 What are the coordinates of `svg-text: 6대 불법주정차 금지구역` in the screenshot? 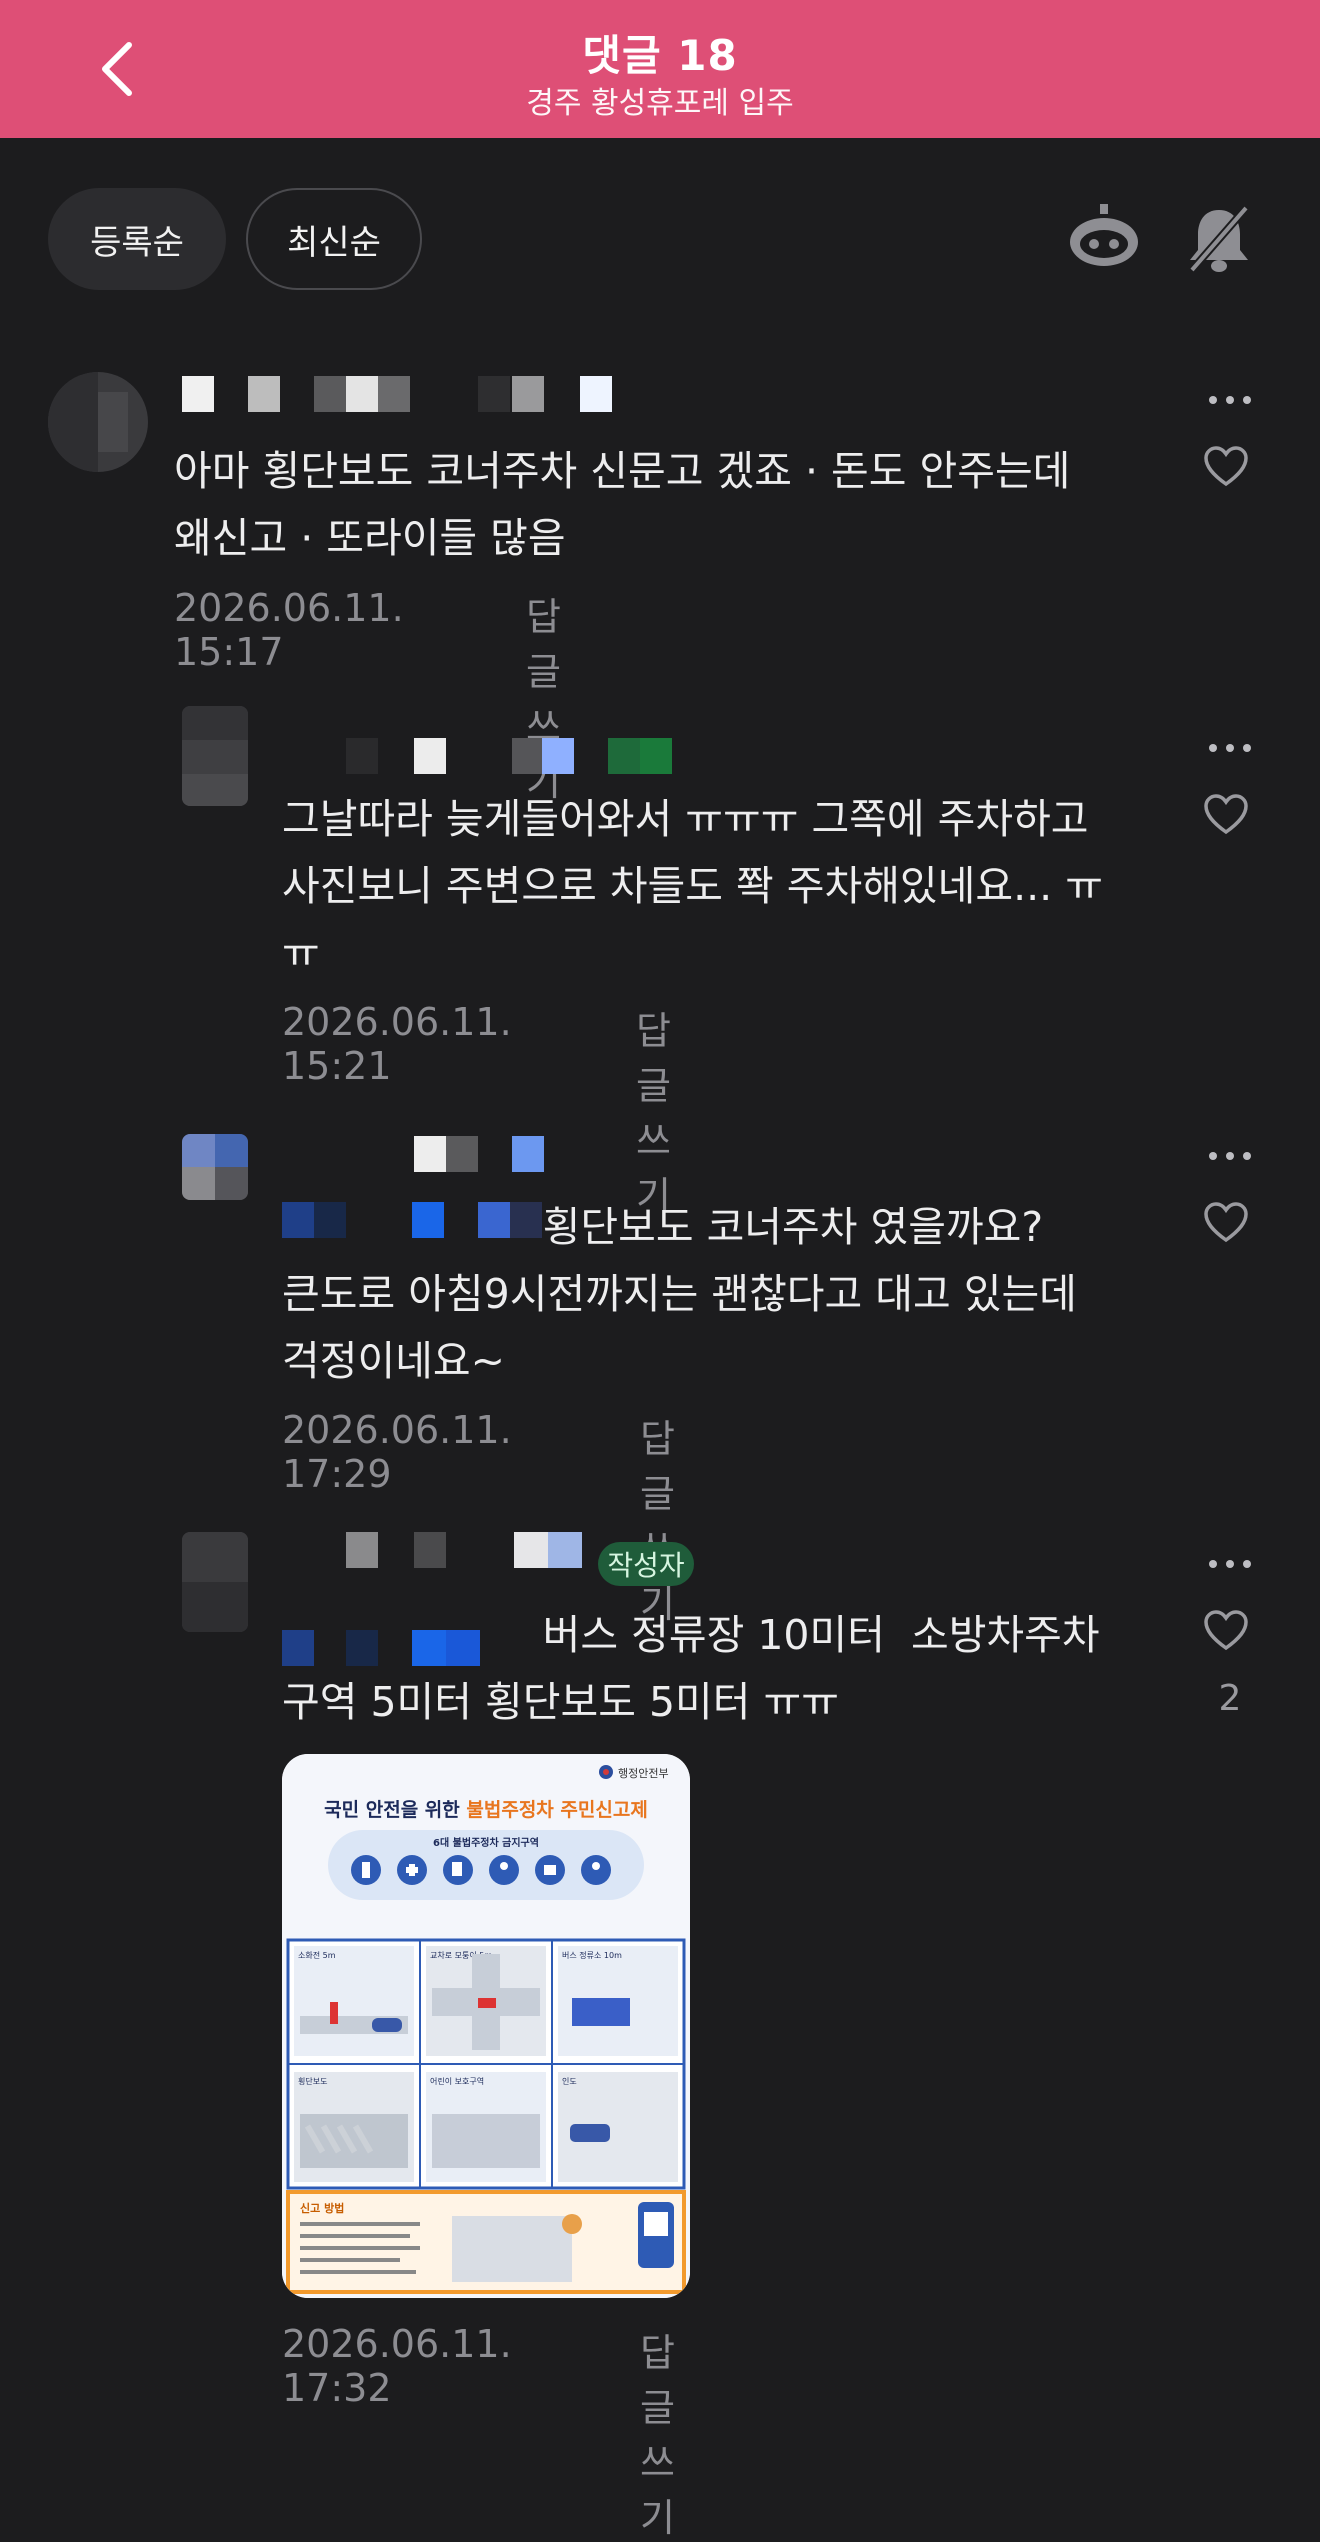 It's located at (486, 1842).